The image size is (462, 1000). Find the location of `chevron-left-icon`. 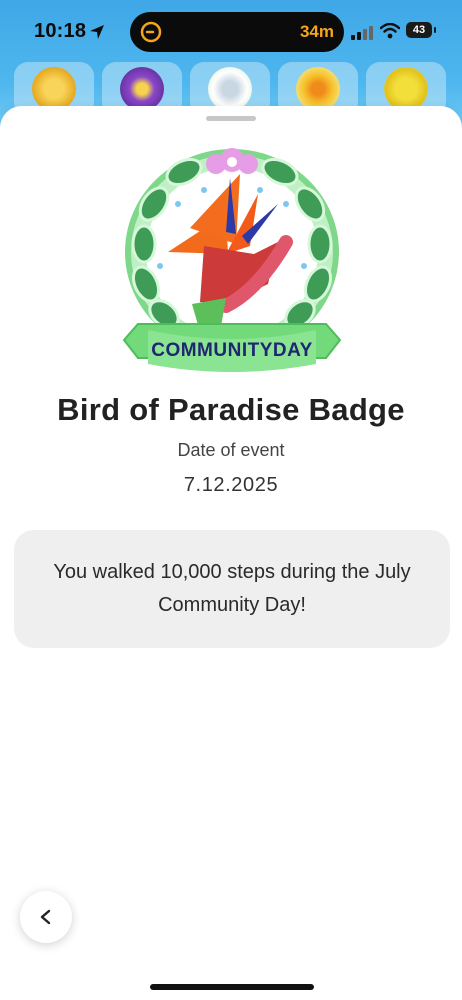

chevron-left-icon is located at coordinates (45, 917).